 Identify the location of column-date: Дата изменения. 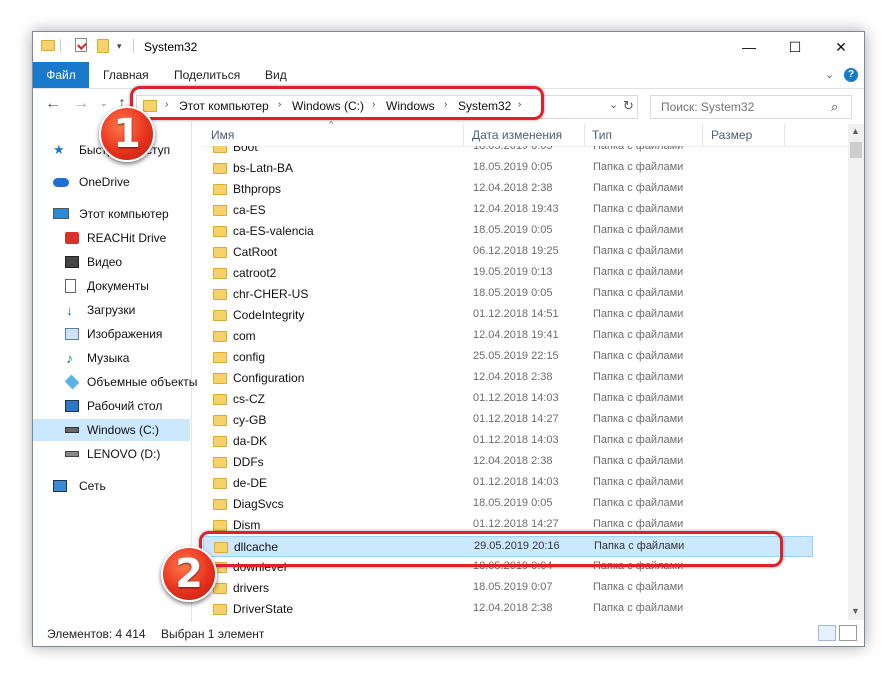
(517, 135).